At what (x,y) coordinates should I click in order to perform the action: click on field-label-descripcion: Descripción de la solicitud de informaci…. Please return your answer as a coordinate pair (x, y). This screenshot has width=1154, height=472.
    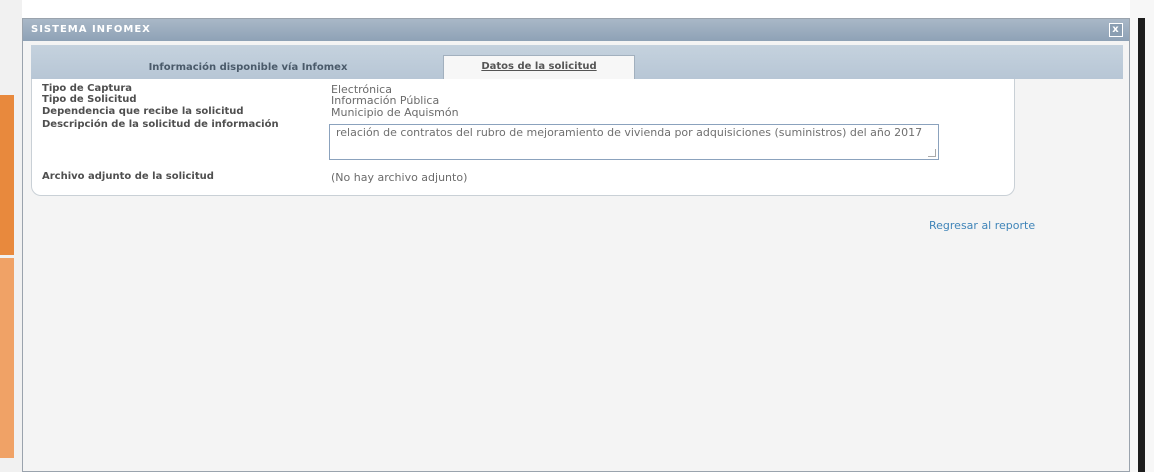
    Looking at the image, I should click on (160, 124).